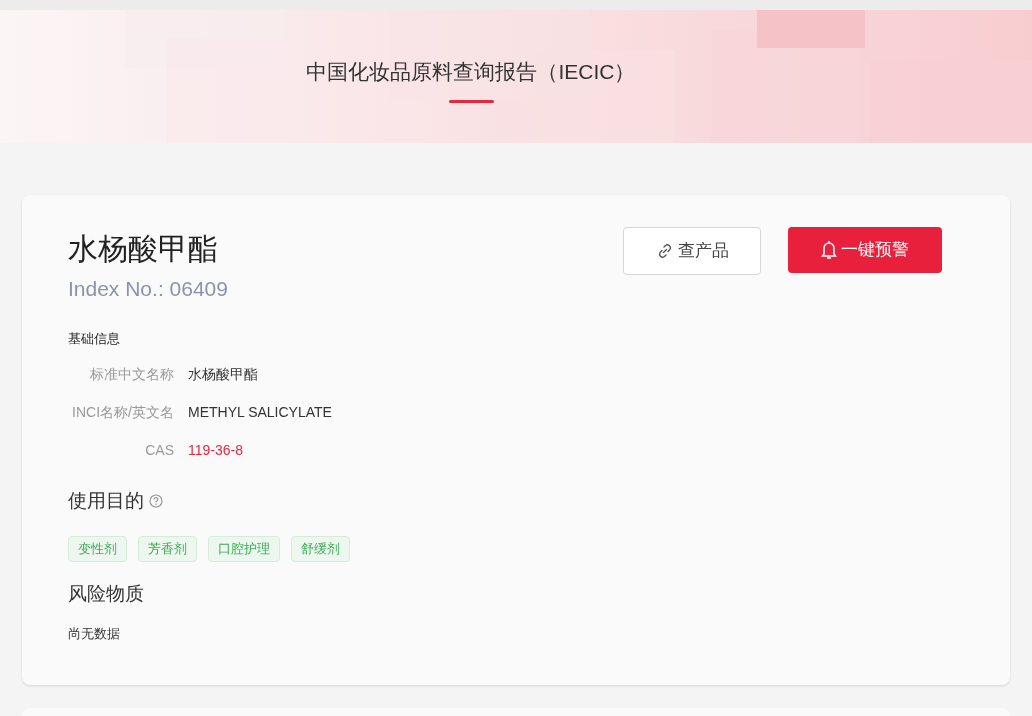 The height and width of the screenshot is (716, 1032). What do you see at coordinates (143, 249) in the screenshot?
I see `ingredient-name: 水杨酸甲酯` at bounding box center [143, 249].